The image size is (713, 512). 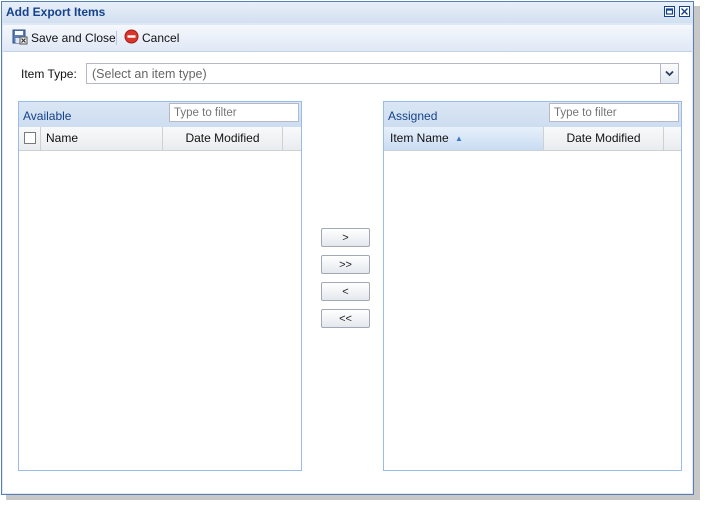 I want to click on assigned-title: Assigned, so click(x=413, y=116).